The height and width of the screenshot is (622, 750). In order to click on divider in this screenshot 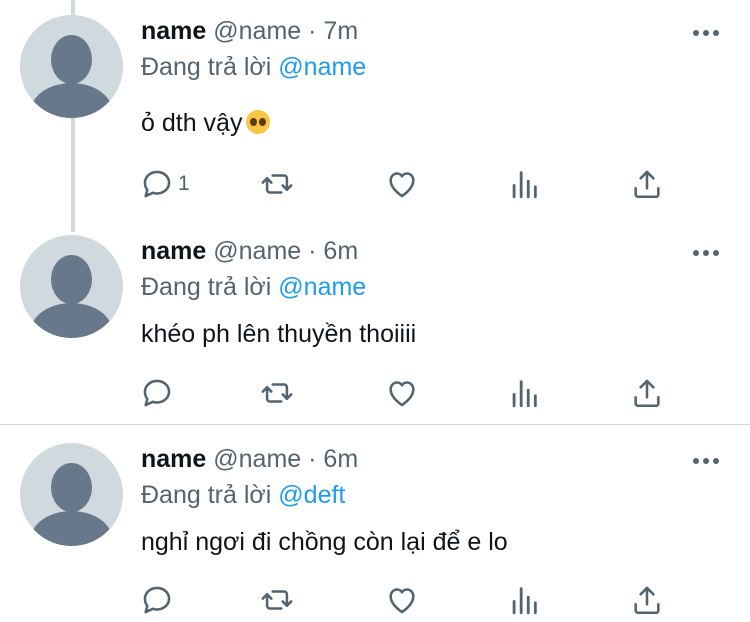, I will do `click(375, 424)`.